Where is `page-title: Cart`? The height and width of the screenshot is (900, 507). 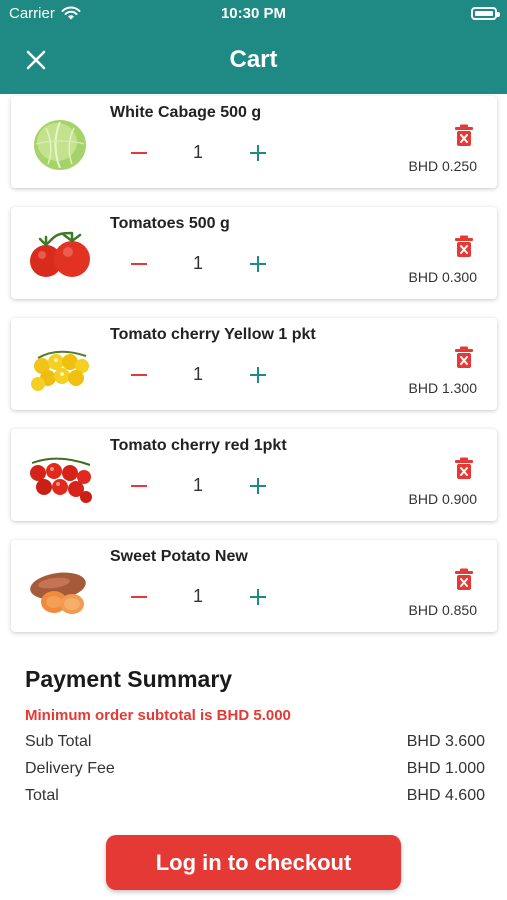 page-title: Cart is located at coordinates (253, 59).